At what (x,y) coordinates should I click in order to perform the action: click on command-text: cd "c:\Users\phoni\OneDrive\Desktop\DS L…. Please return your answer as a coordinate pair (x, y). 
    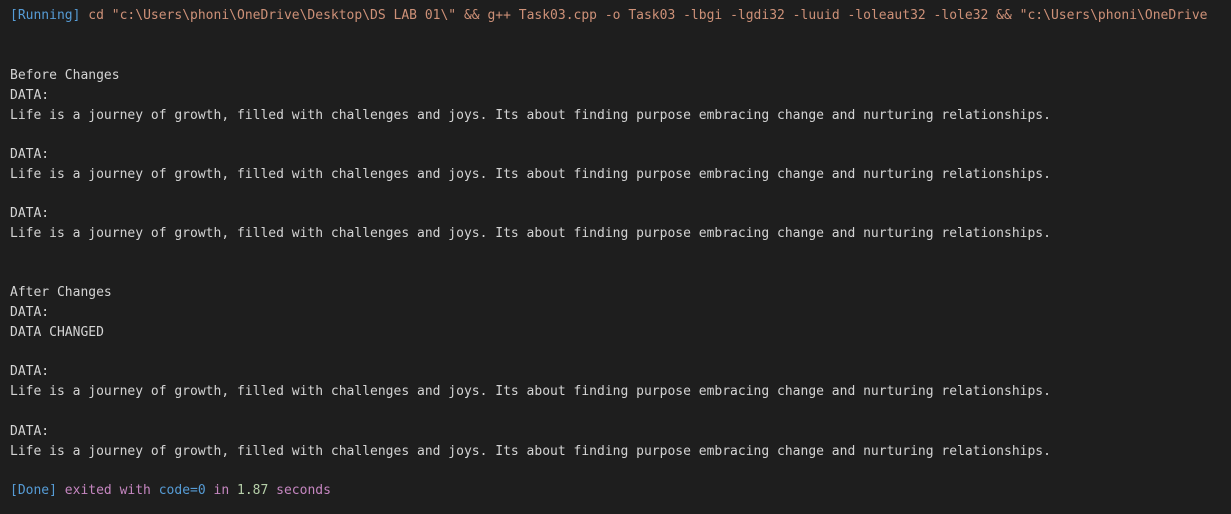
    Looking at the image, I should click on (644, 15).